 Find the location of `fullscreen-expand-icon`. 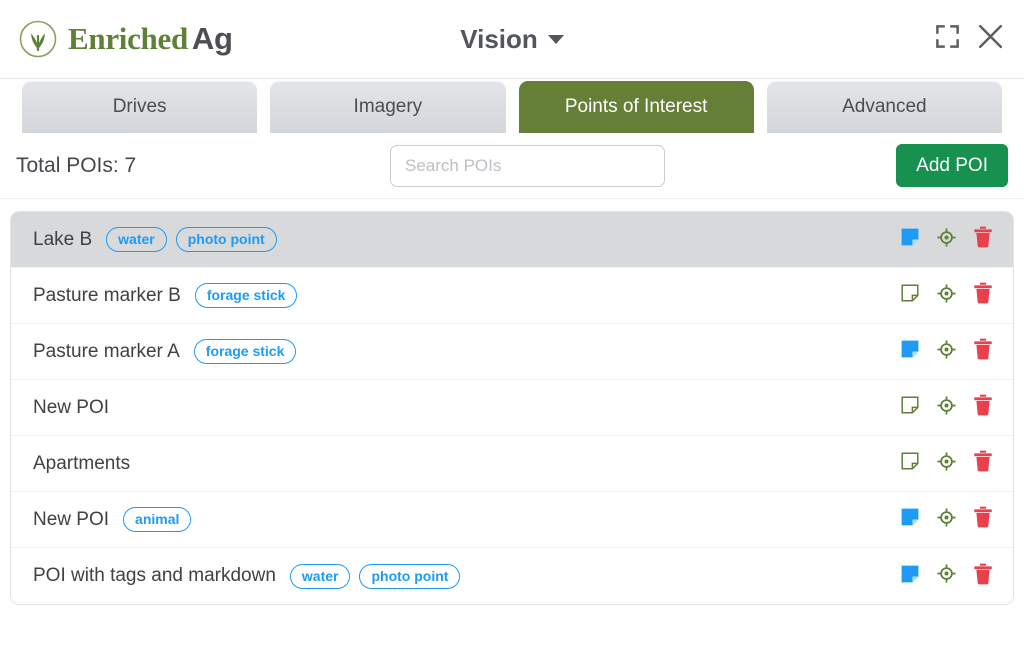

fullscreen-expand-icon is located at coordinates (947, 39).